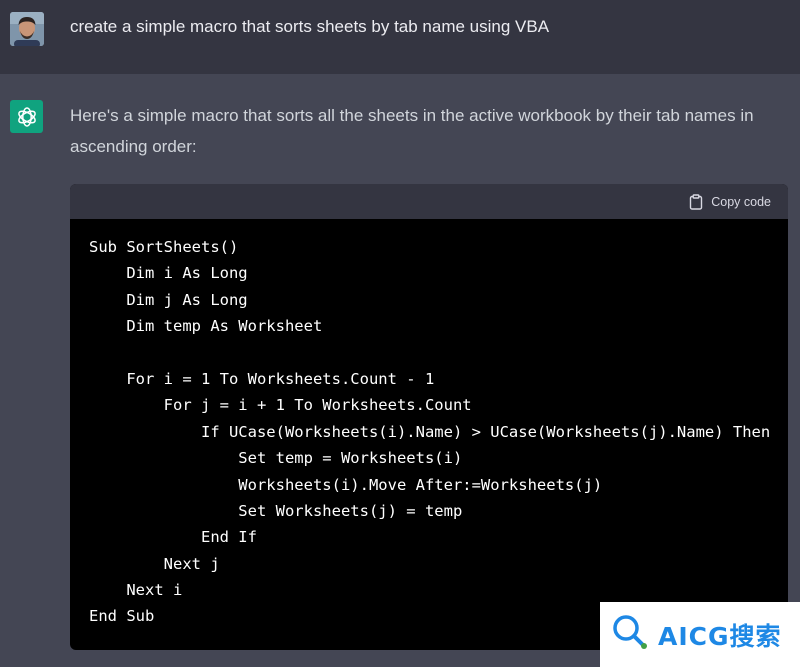 The width and height of the screenshot is (800, 667). Describe the element at coordinates (262, 378) in the screenshot. I see `code-line: For i = 1 To Worksheets.Count - 1` at that location.